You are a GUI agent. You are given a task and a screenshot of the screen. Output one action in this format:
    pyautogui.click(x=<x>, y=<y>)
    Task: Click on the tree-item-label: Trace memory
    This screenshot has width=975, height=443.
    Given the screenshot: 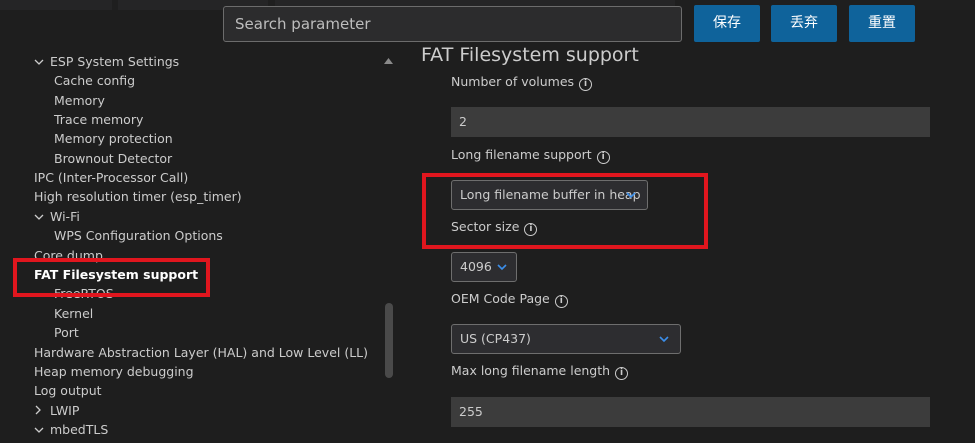 What is the action you would take?
    pyautogui.click(x=99, y=119)
    